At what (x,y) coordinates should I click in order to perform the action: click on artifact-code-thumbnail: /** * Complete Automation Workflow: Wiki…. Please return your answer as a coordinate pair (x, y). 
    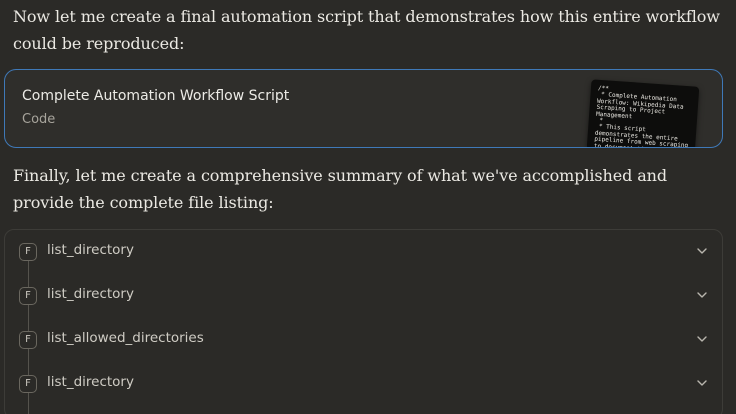
    Looking at the image, I should click on (643, 113).